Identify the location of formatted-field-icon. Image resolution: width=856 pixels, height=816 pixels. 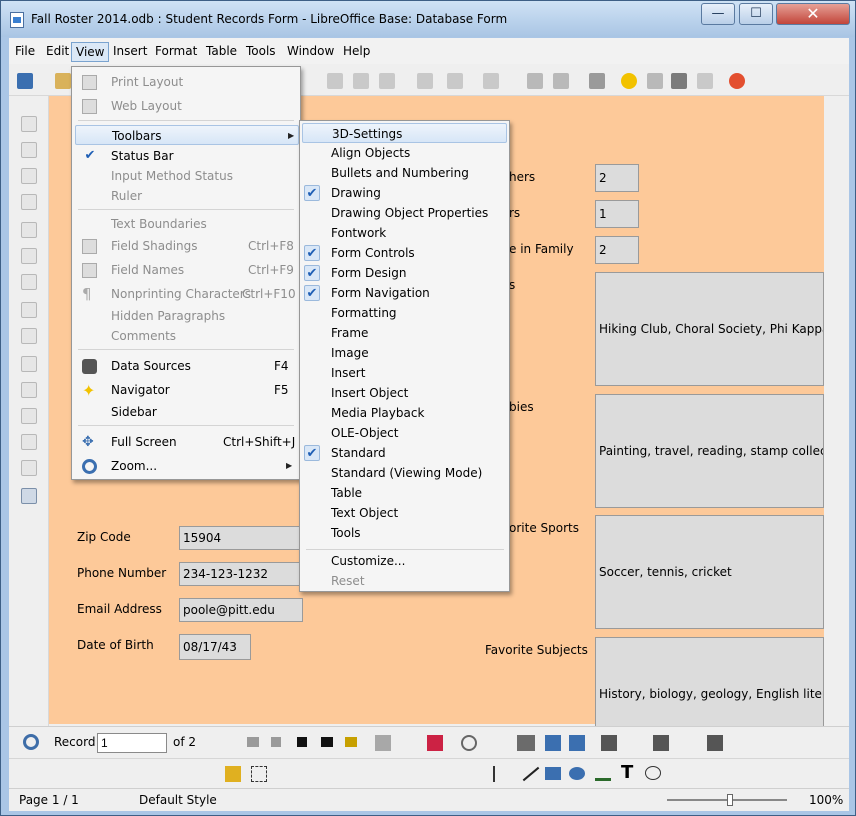
(29, 282).